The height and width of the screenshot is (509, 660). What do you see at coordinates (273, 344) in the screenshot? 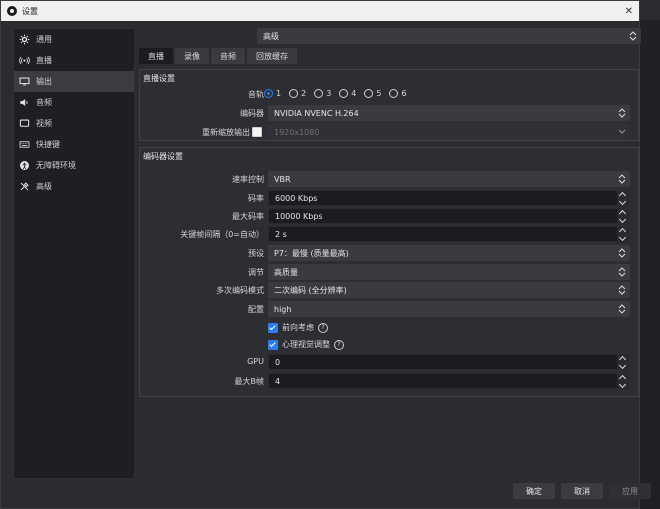
I see `psycho-visual-checkbox` at bounding box center [273, 344].